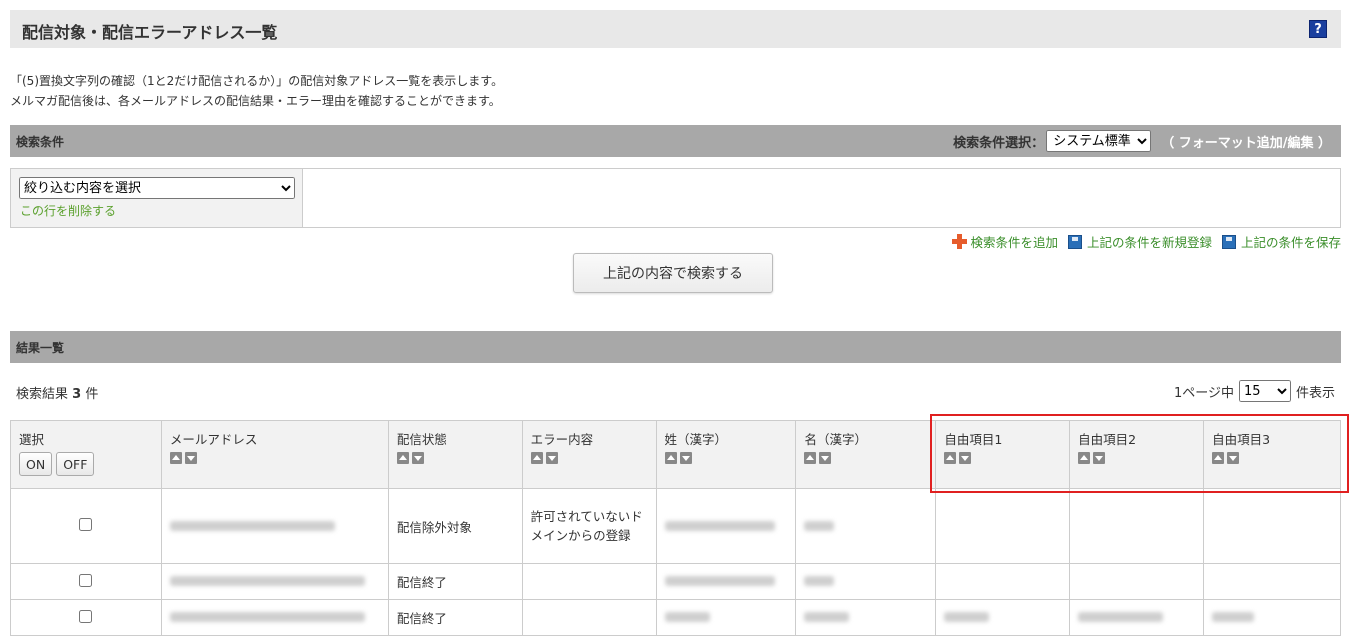 This screenshot has width=1355, height=642. I want to click on filter-field-select: 絞り込む内容を選択, so click(157, 188).